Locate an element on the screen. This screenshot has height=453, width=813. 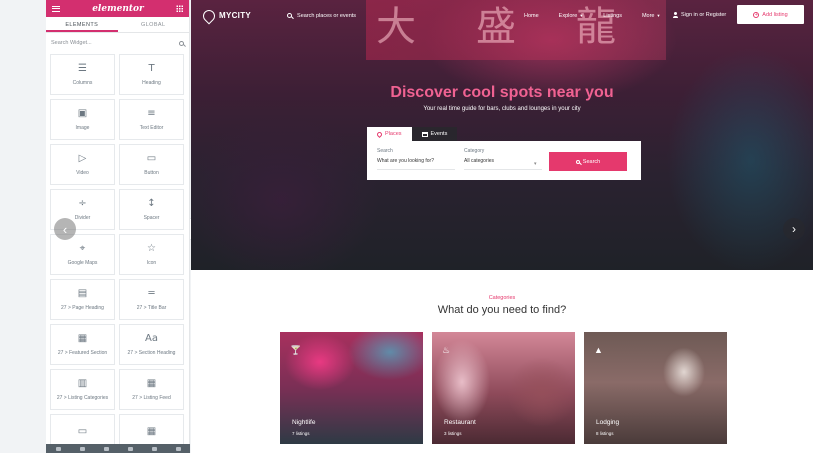
user-icon is located at coordinates (675, 15).